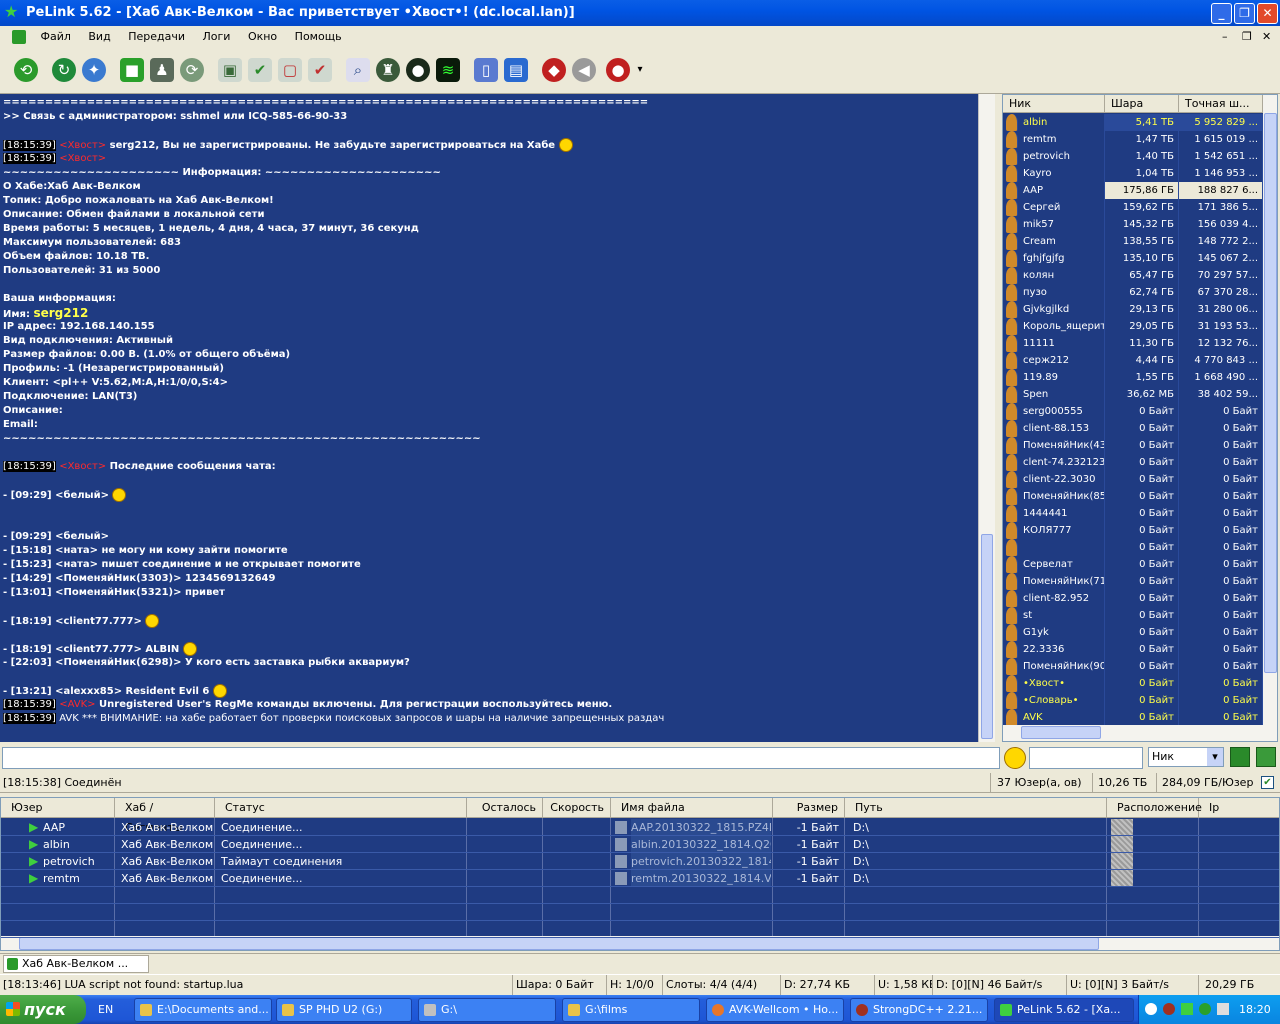  What do you see at coordinates (1169, 1009) in the screenshot?
I see `tray-strongdc-icon` at bounding box center [1169, 1009].